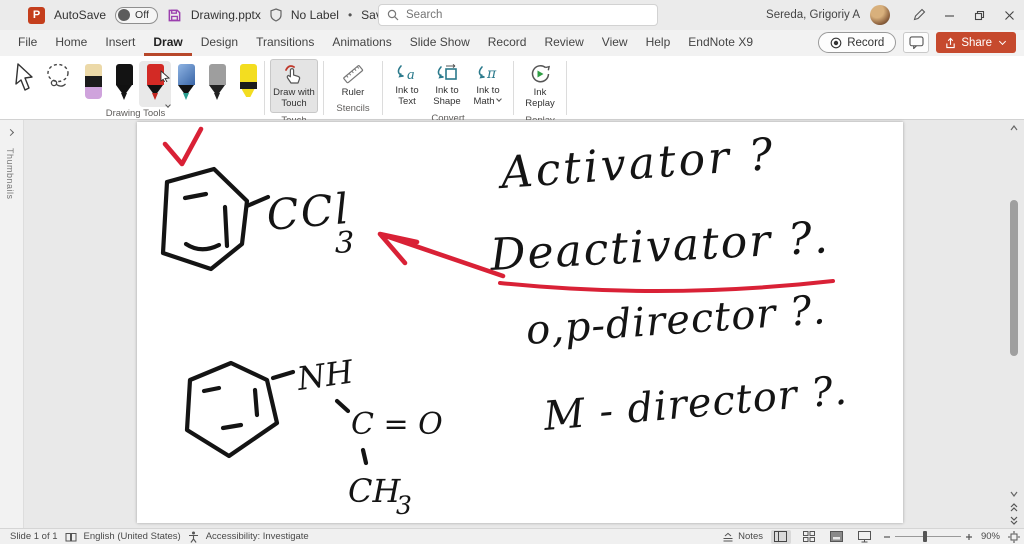 This screenshot has width=1024, height=544. Describe the element at coordinates (927, 536) in the screenshot. I see `zoom-slider` at that location.